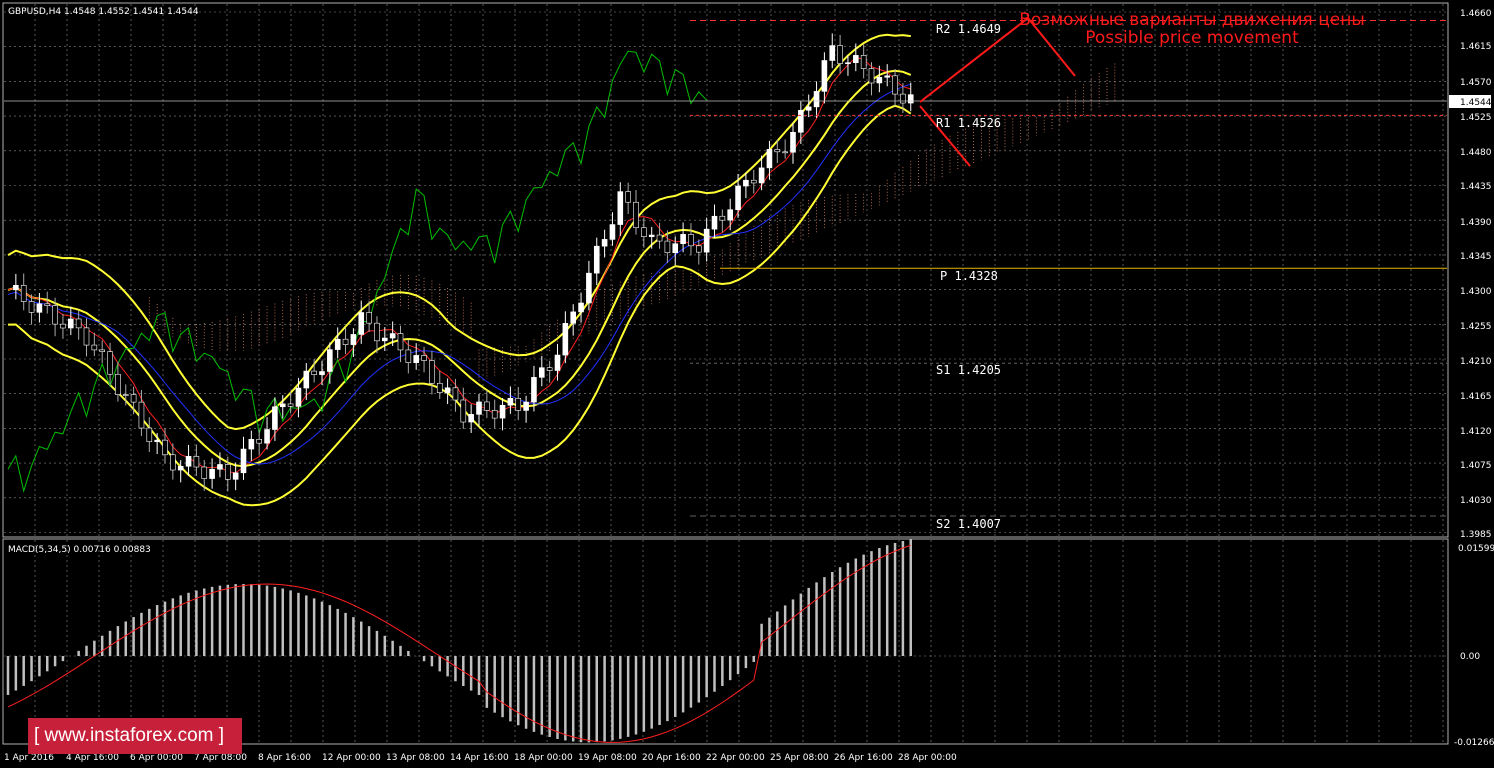 Image resolution: width=1494 pixels, height=768 pixels. Describe the element at coordinates (671, 758) in the screenshot. I see `time-tick: 20 Apr 16:00` at that location.